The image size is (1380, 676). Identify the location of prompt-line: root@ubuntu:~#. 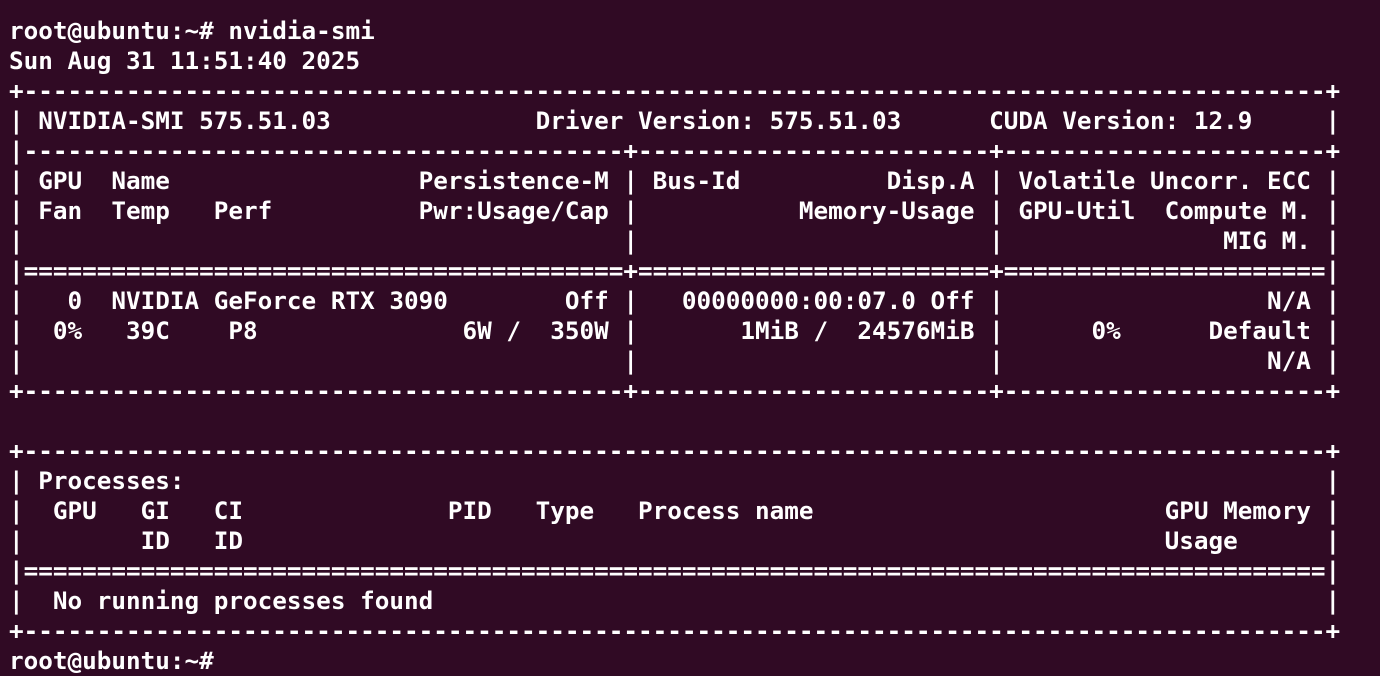
(694, 661).